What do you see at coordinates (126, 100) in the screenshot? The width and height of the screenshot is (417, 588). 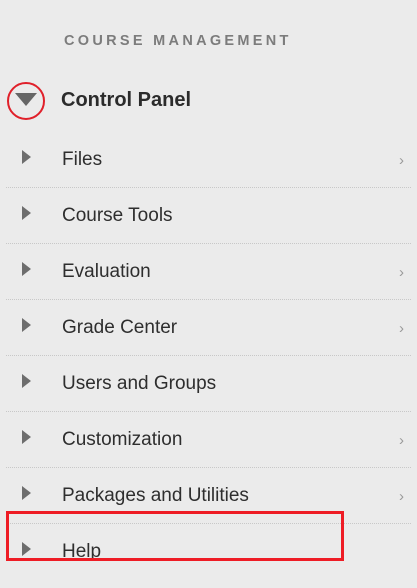 I see `control-panel-label: Control Panel` at bounding box center [126, 100].